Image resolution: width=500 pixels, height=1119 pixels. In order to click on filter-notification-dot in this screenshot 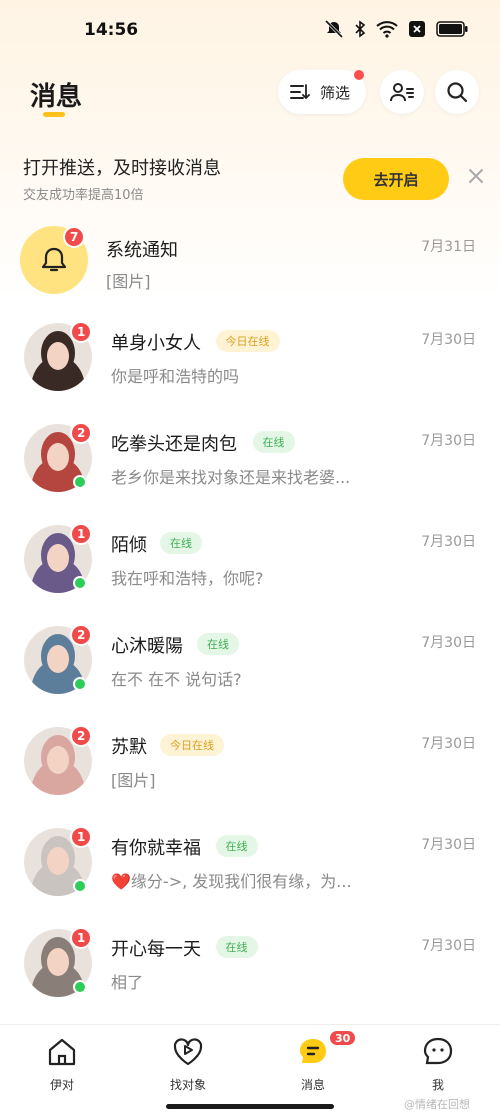, I will do `click(359, 75)`.